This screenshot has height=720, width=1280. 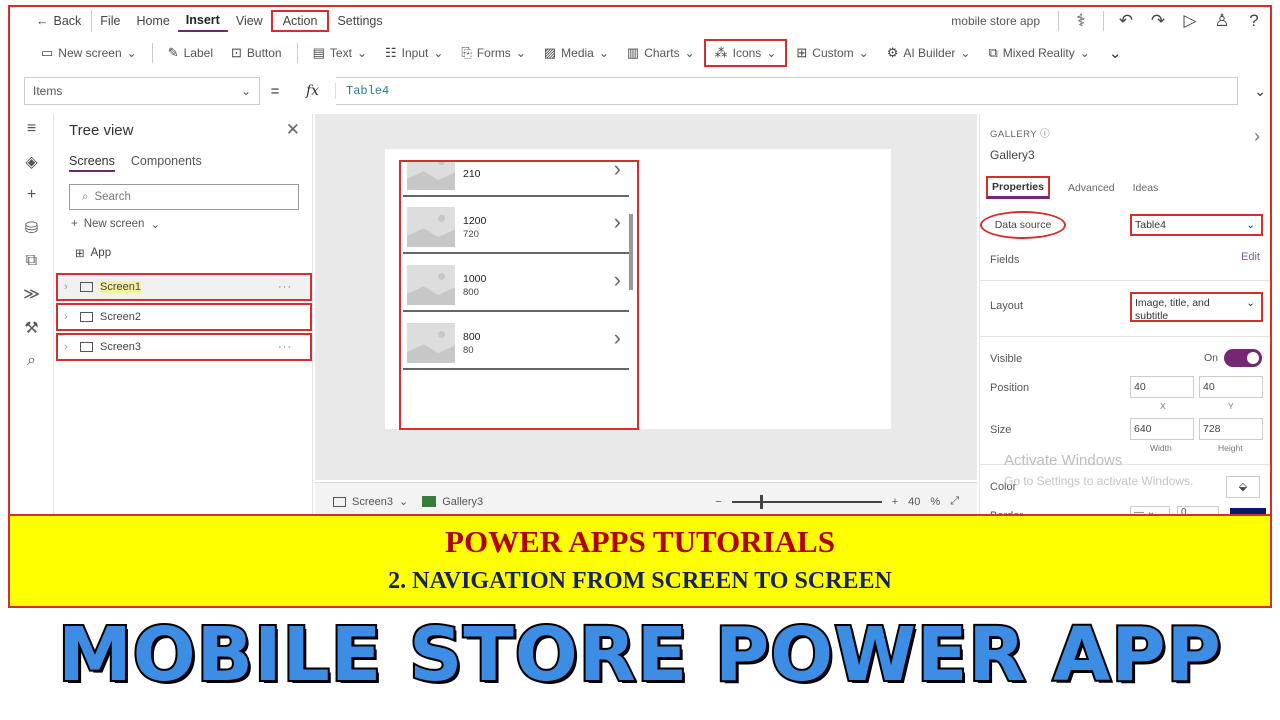 I want to click on user-icon: ♙, so click(x=1222, y=21).